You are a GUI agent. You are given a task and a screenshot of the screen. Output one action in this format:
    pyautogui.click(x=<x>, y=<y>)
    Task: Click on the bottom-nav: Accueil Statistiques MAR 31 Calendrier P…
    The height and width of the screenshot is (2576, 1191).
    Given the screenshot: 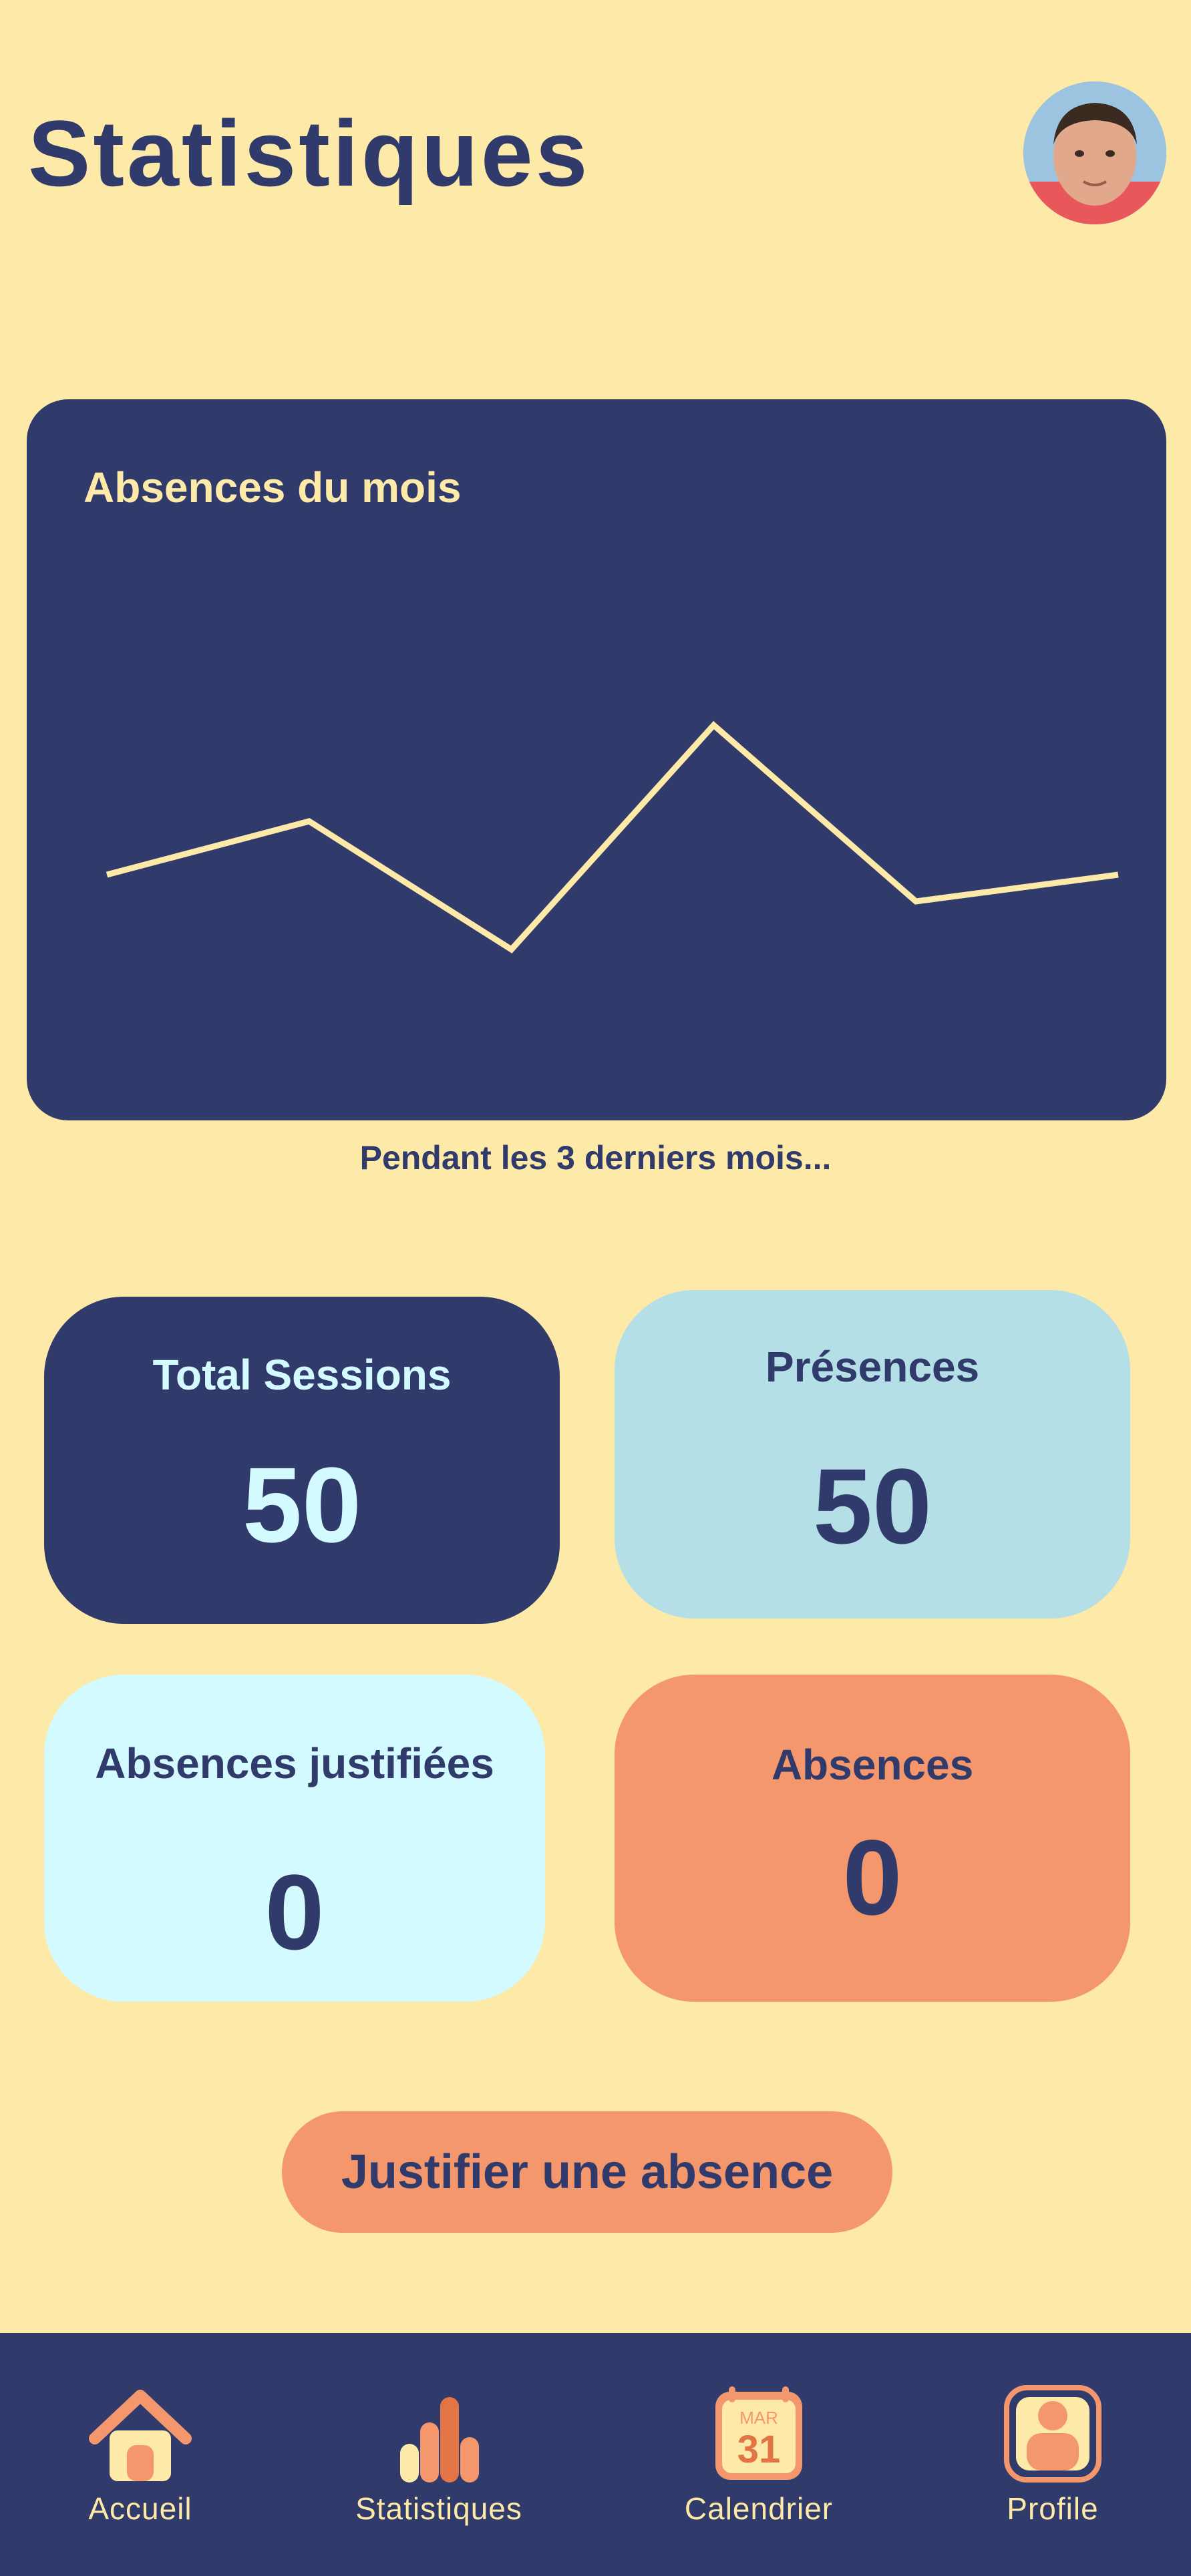 What is the action you would take?
    pyautogui.click(x=595, y=2454)
    